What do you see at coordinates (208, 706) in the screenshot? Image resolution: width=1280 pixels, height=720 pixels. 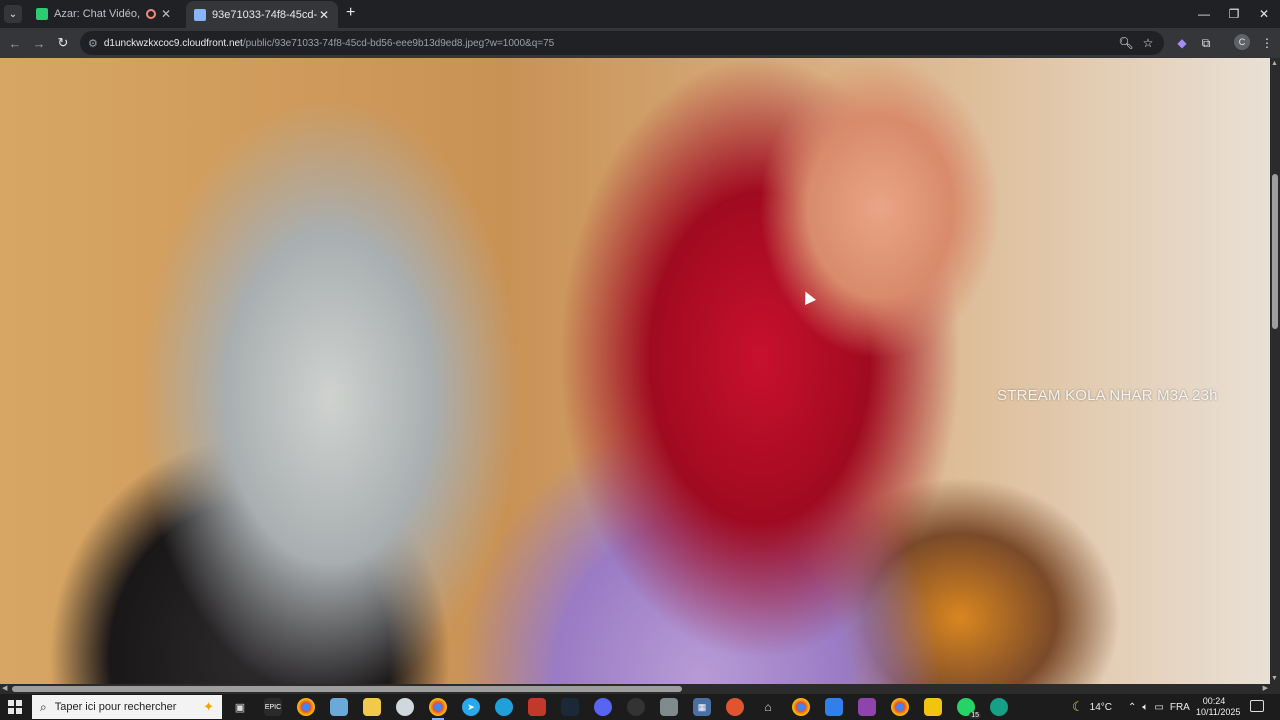 I see `copilot-sparkle-icon: ✦` at bounding box center [208, 706].